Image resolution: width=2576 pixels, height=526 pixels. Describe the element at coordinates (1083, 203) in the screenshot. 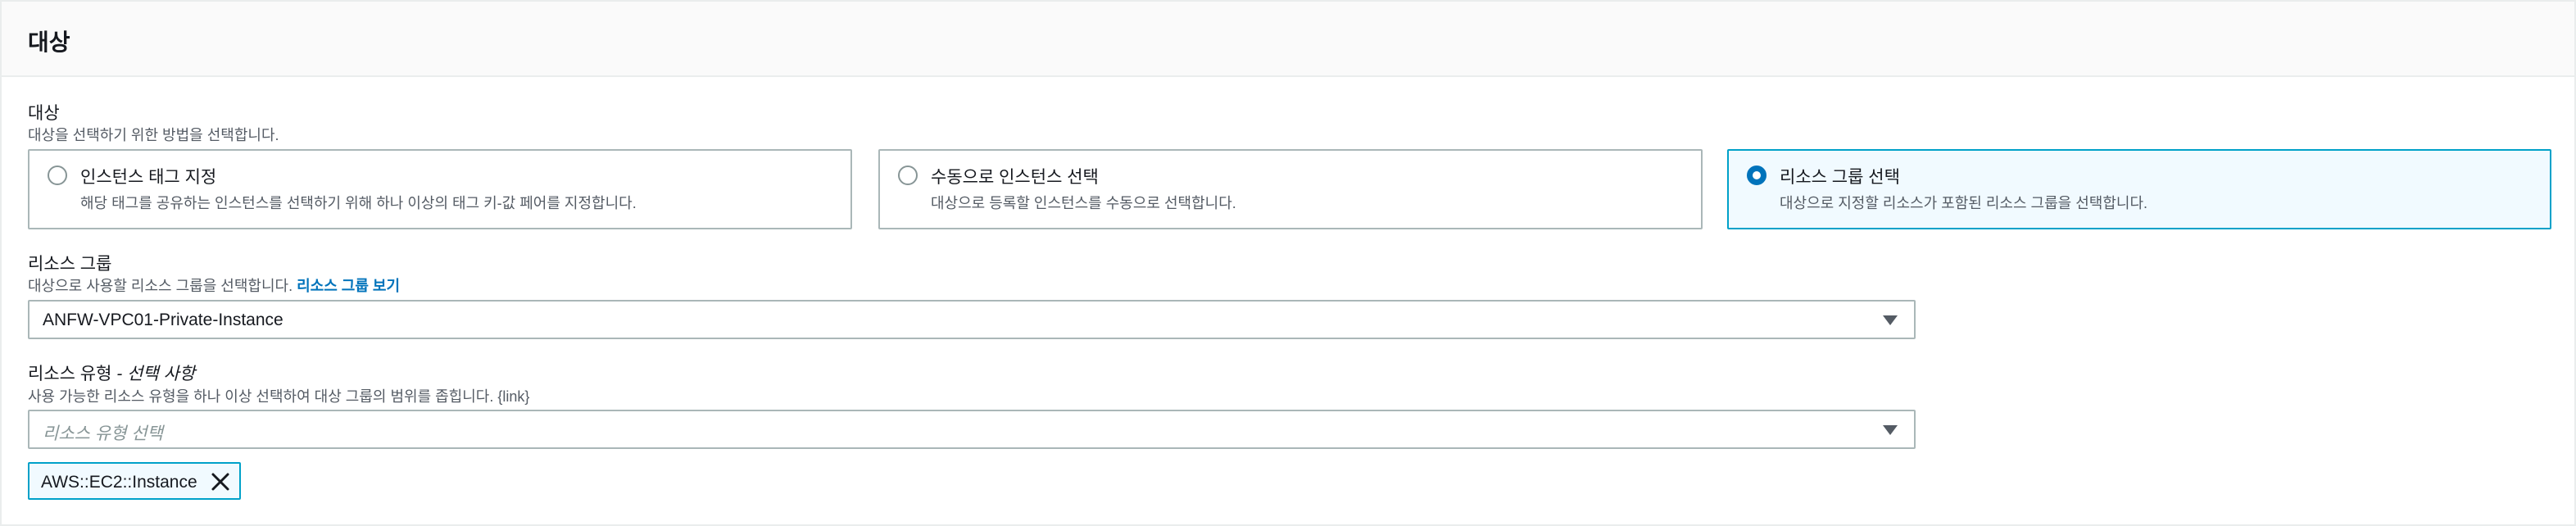

I see `tile-description: 대상으로 등록할 인스턴스를 수동으로 선택합니다.` at that location.